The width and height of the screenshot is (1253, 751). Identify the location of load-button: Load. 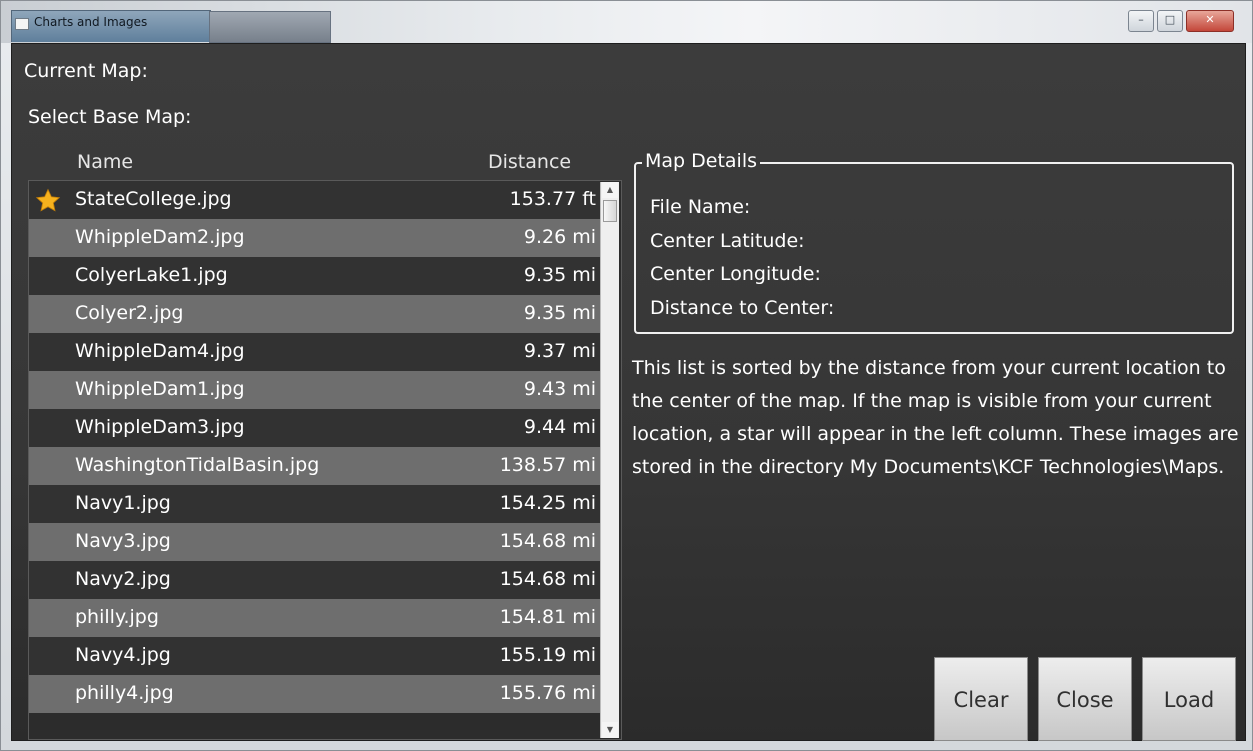
(1189, 699).